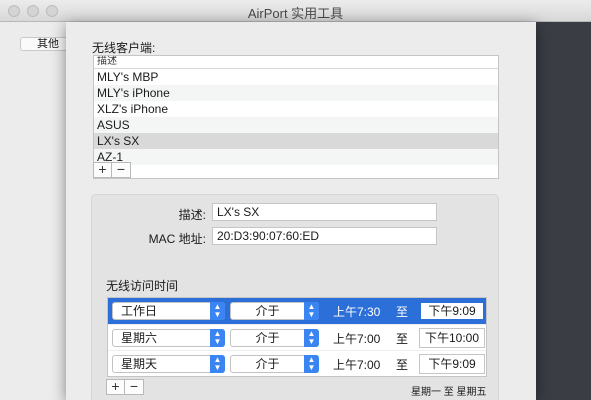  Describe the element at coordinates (177, 239) in the screenshot. I see `mac-address-label: MAC 地址:` at that location.